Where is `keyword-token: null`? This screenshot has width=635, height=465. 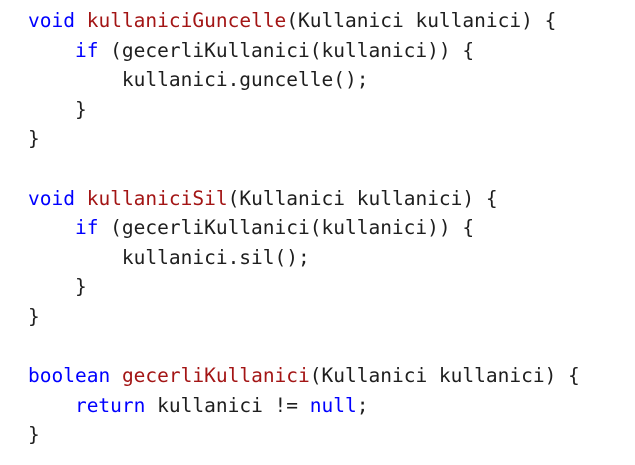
keyword-token: null is located at coordinates (333, 405).